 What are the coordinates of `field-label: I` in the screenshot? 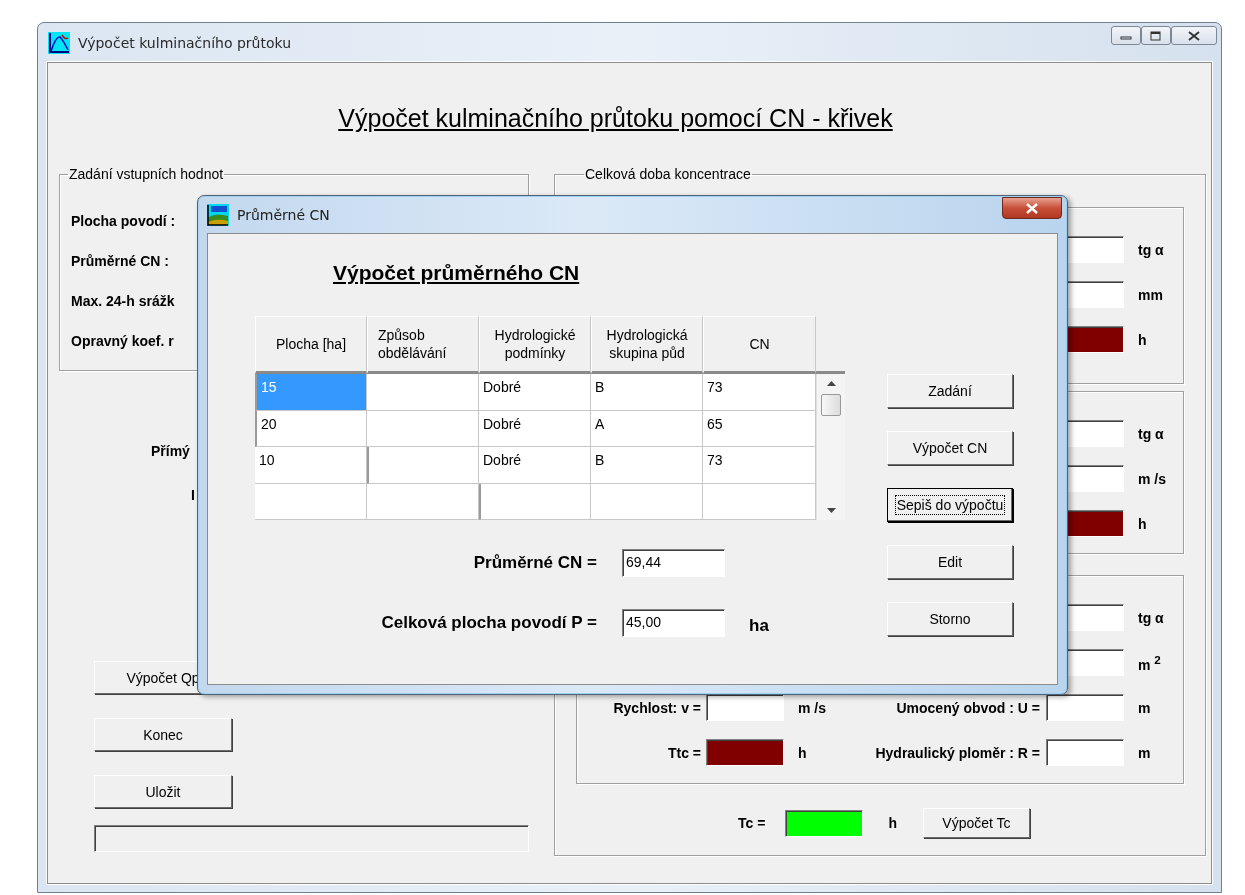 It's located at (193, 495).